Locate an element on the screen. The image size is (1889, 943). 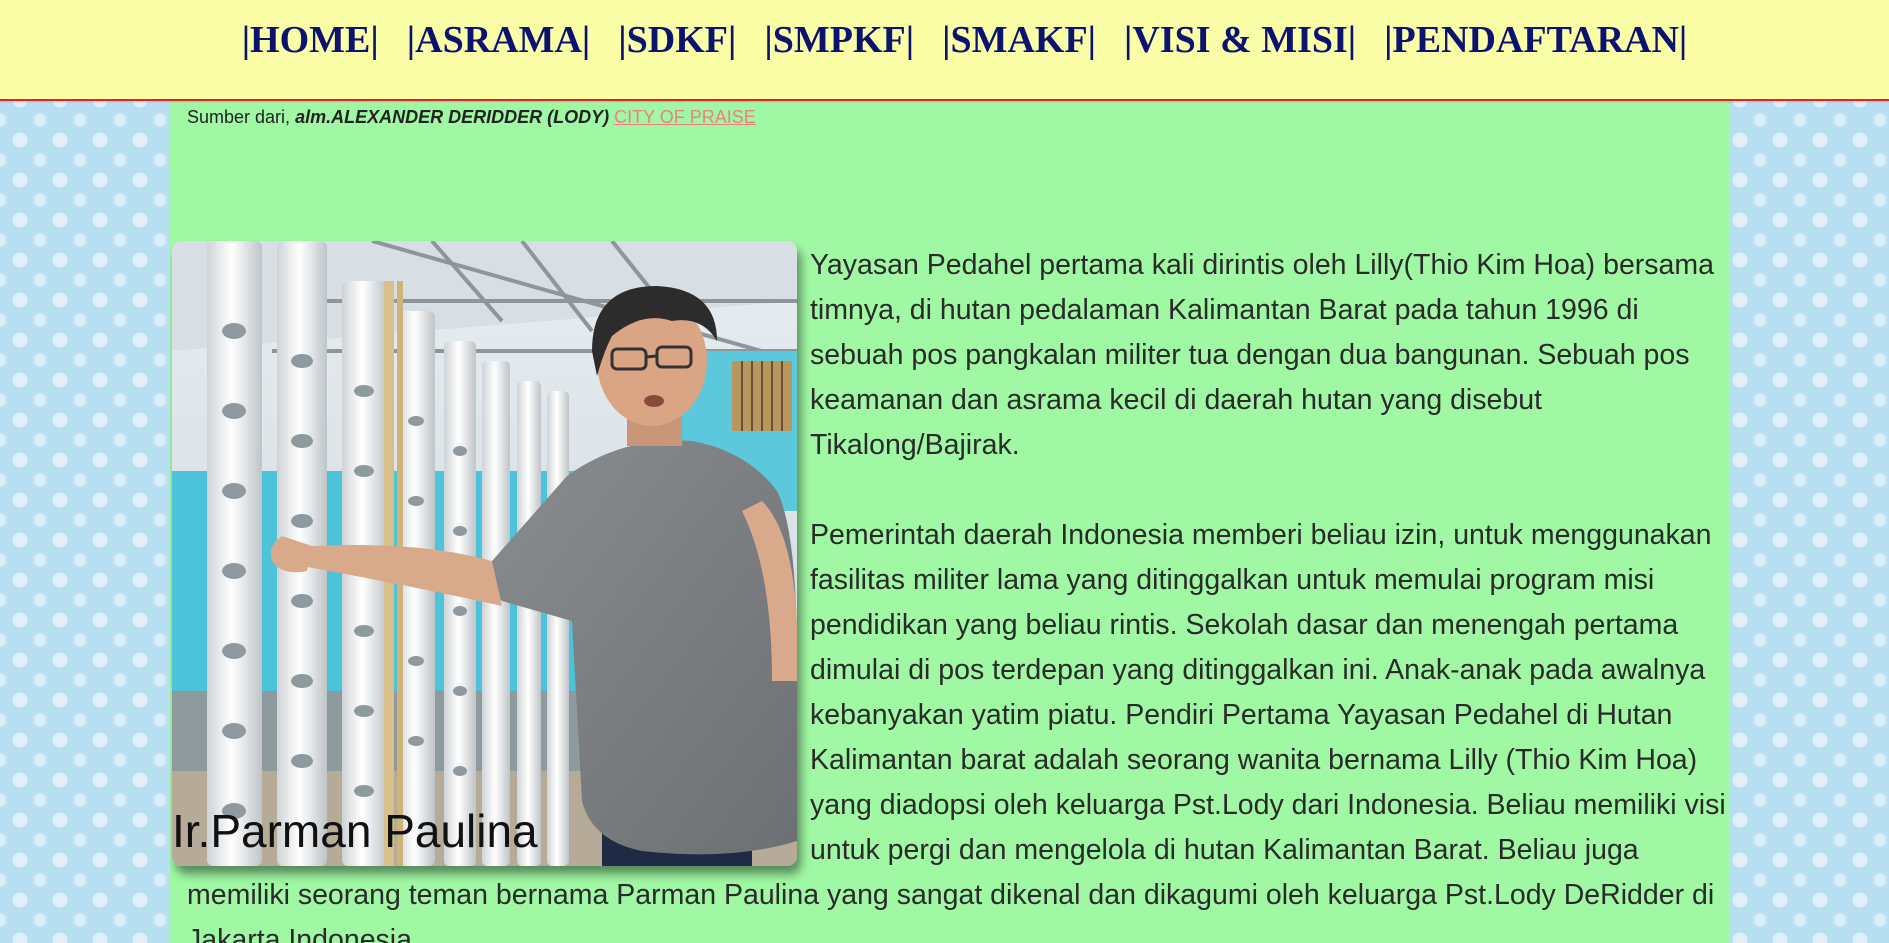
nav-link-sdkf: |SDKF| is located at coordinates (677, 40).